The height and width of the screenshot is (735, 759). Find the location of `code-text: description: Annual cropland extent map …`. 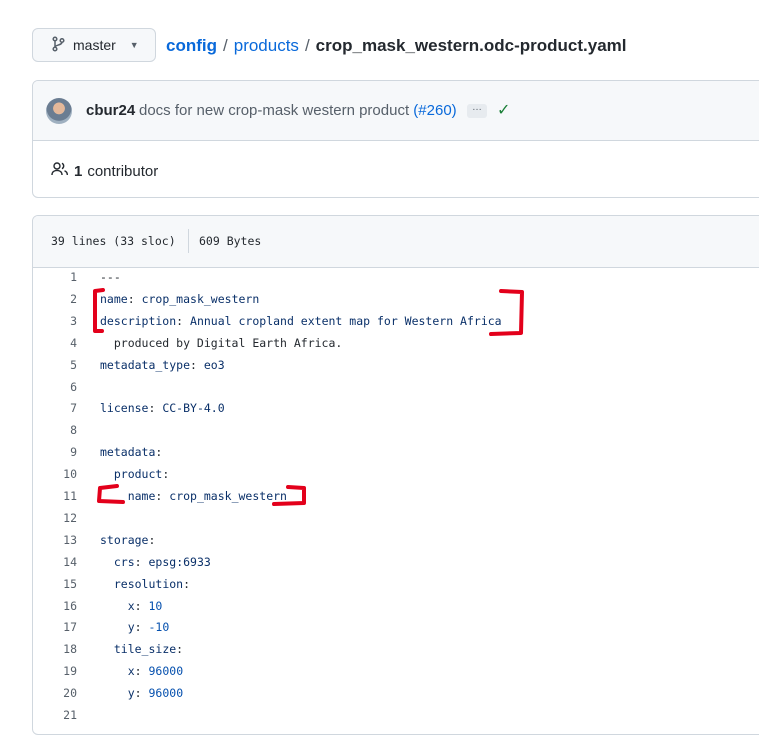

code-text: description: Annual cropland extent map … is located at coordinates (301, 320).